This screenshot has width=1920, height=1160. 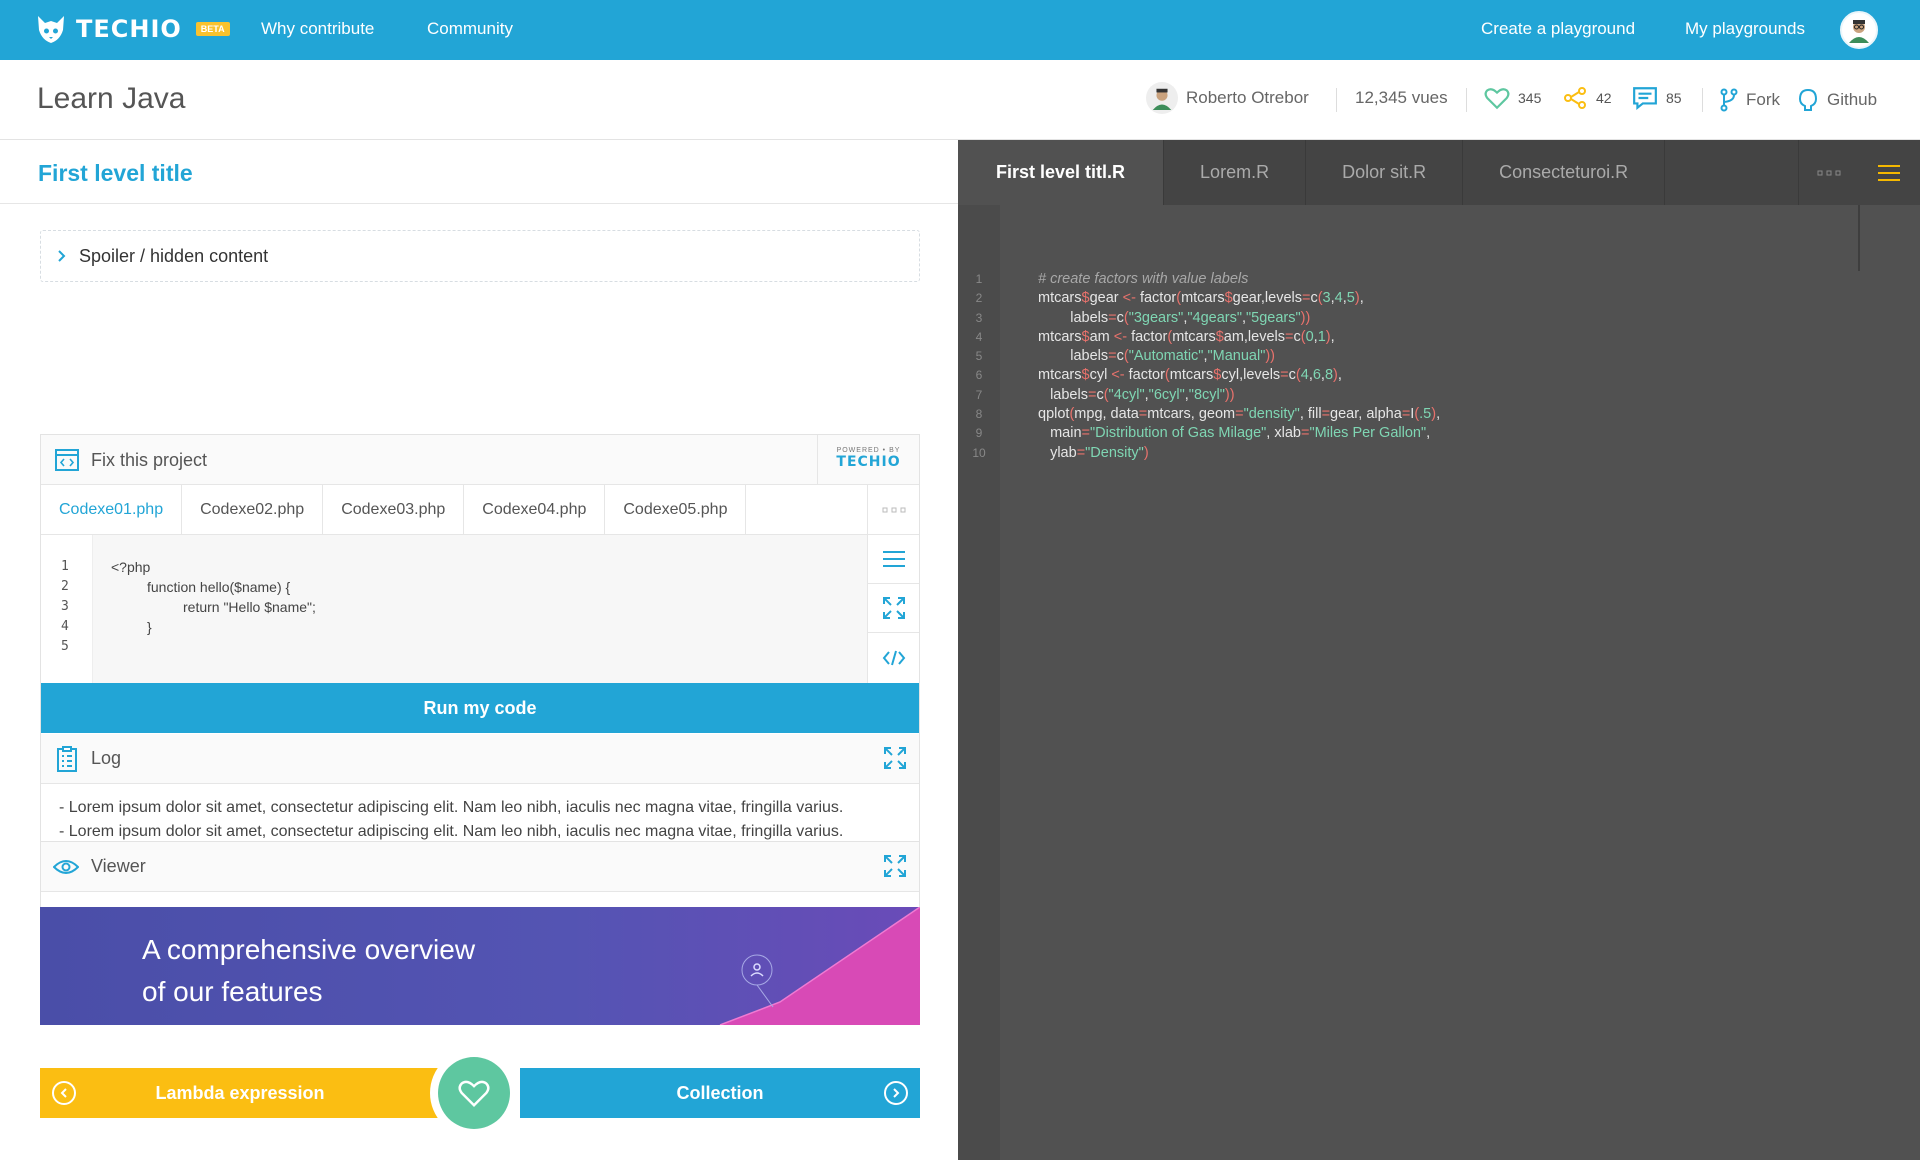 What do you see at coordinates (893, 559) in the screenshot?
I see `menu-button` at bounding box center [893, 559].